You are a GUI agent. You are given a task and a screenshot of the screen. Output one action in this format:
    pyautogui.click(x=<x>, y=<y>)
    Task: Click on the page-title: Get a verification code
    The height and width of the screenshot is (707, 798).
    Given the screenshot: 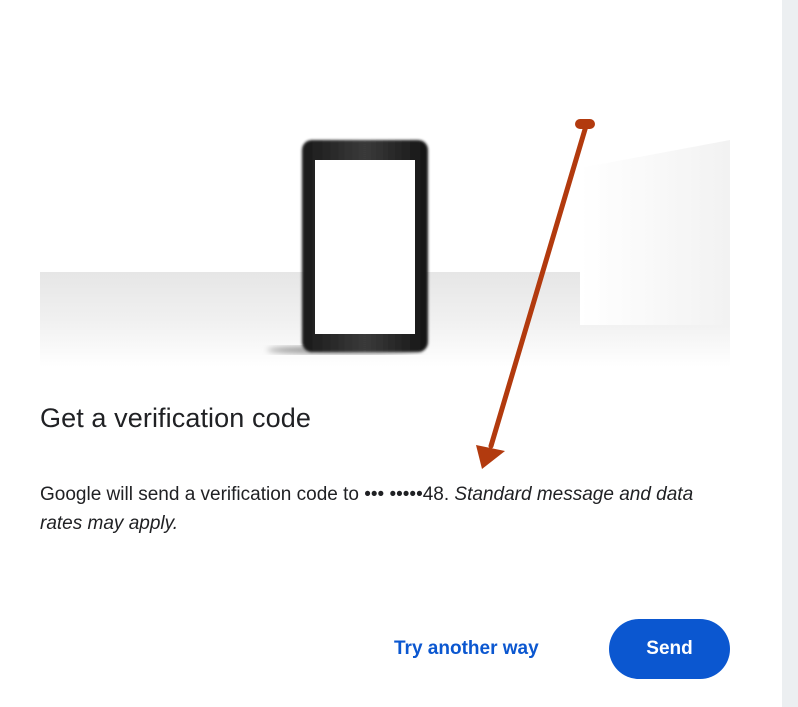 What is the action you would take?
    pyautogui.click(x=175, y=418)
    